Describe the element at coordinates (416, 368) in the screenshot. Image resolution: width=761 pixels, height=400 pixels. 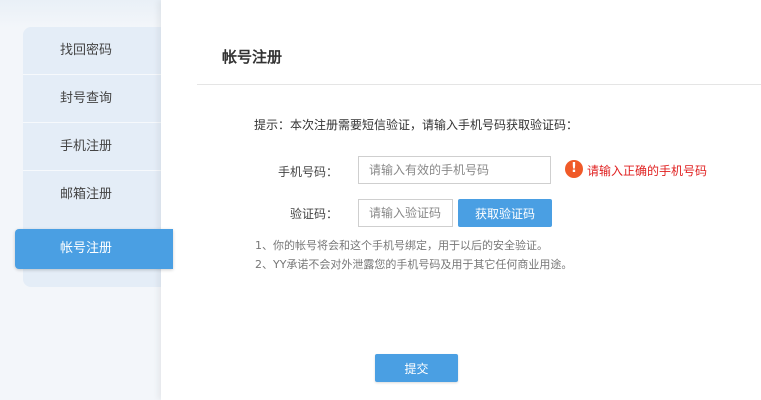
I see `submit-button: 提交` at that location.